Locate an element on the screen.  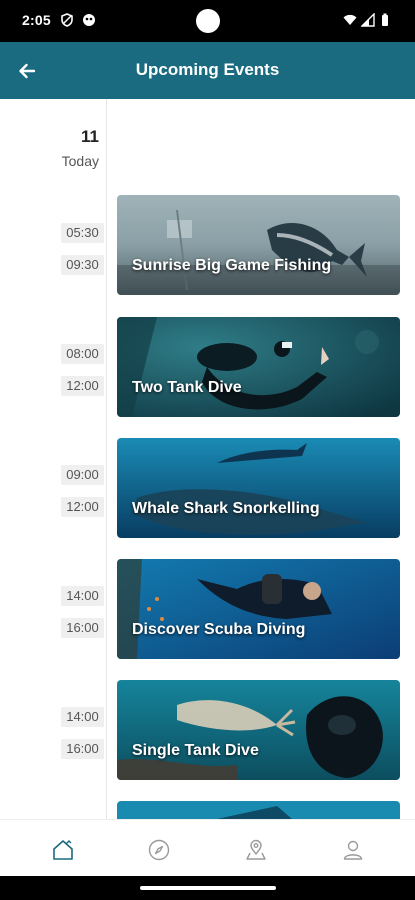
cuttlefish-image is located at coordinates (258, 730).